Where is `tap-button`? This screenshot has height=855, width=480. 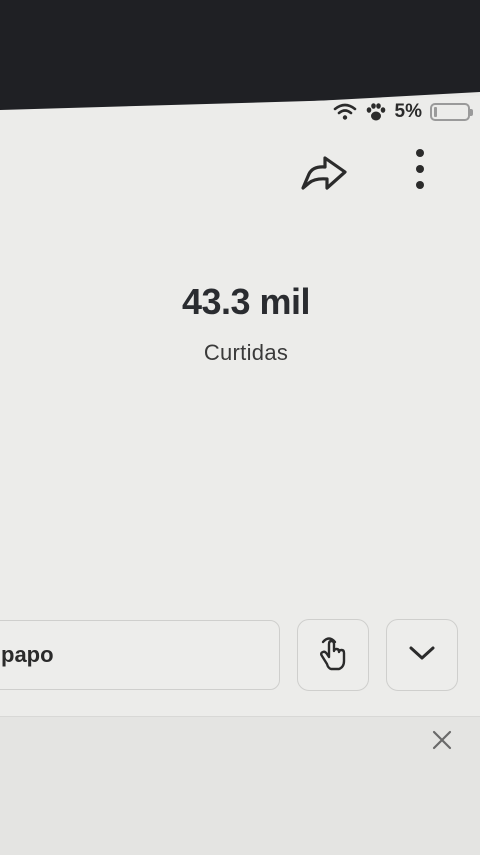
tap-button is located at coordinates (333, 655).